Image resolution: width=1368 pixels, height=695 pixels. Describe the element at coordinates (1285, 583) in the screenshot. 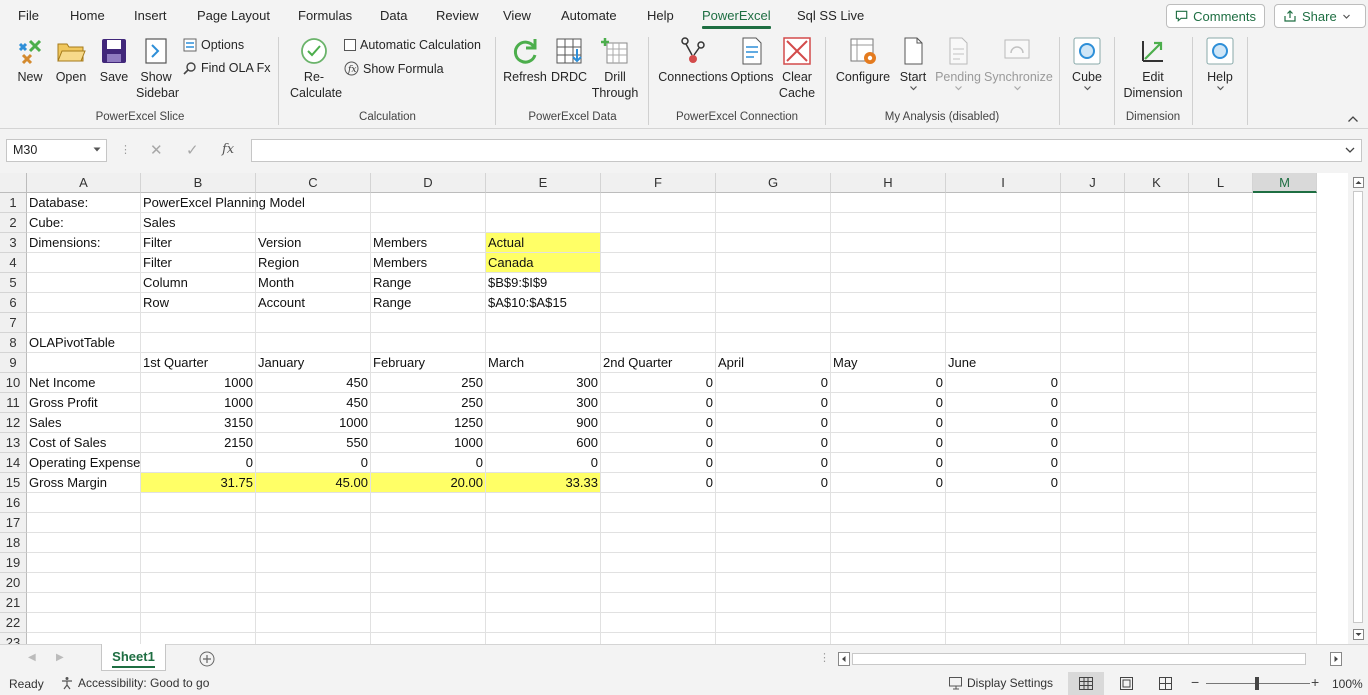

I see `cell-m20` at that location.